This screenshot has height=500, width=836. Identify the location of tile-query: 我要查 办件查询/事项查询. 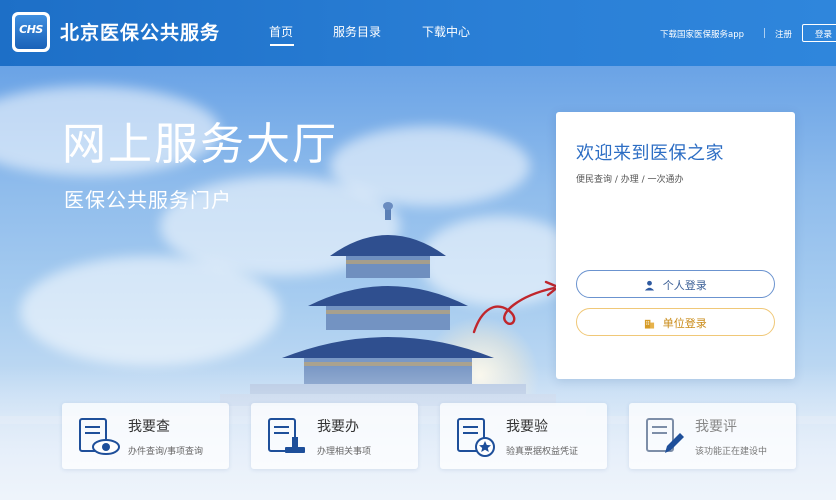
(145, 436).